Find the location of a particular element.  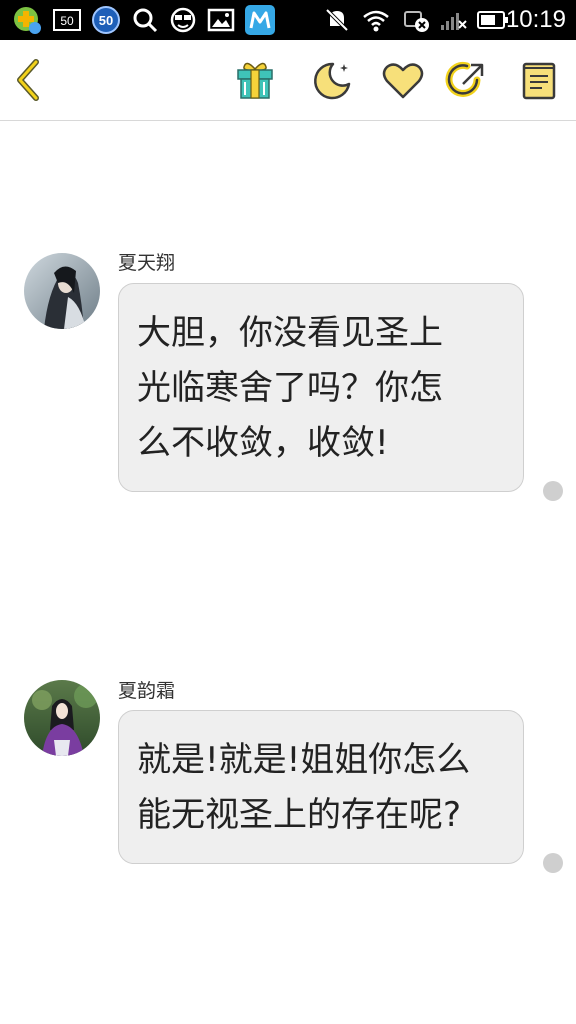

favorite-button is located at coordinates (403, 80).